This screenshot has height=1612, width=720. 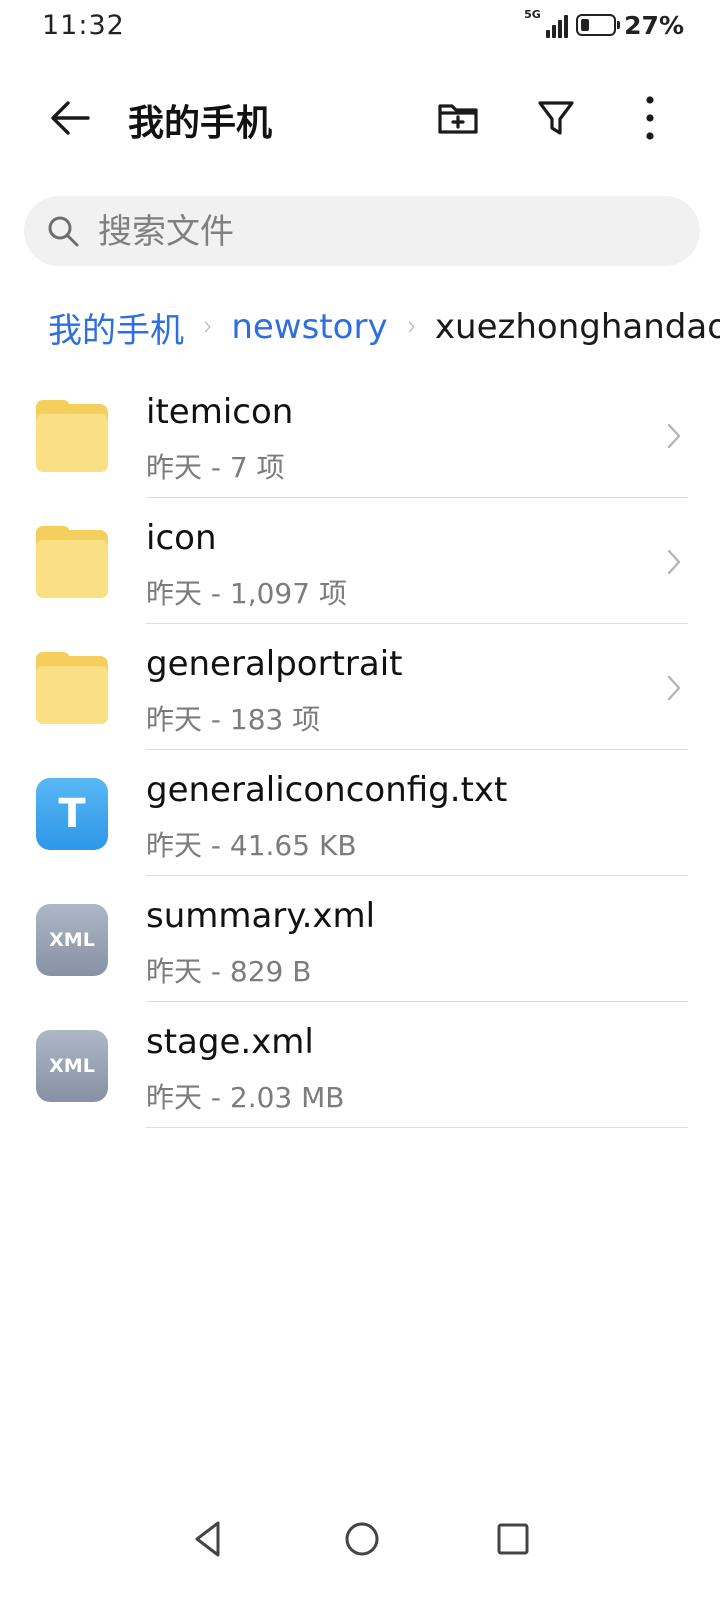 I want to click on file-meta: 昨天 - 183 项, so click(x=233, y=719).